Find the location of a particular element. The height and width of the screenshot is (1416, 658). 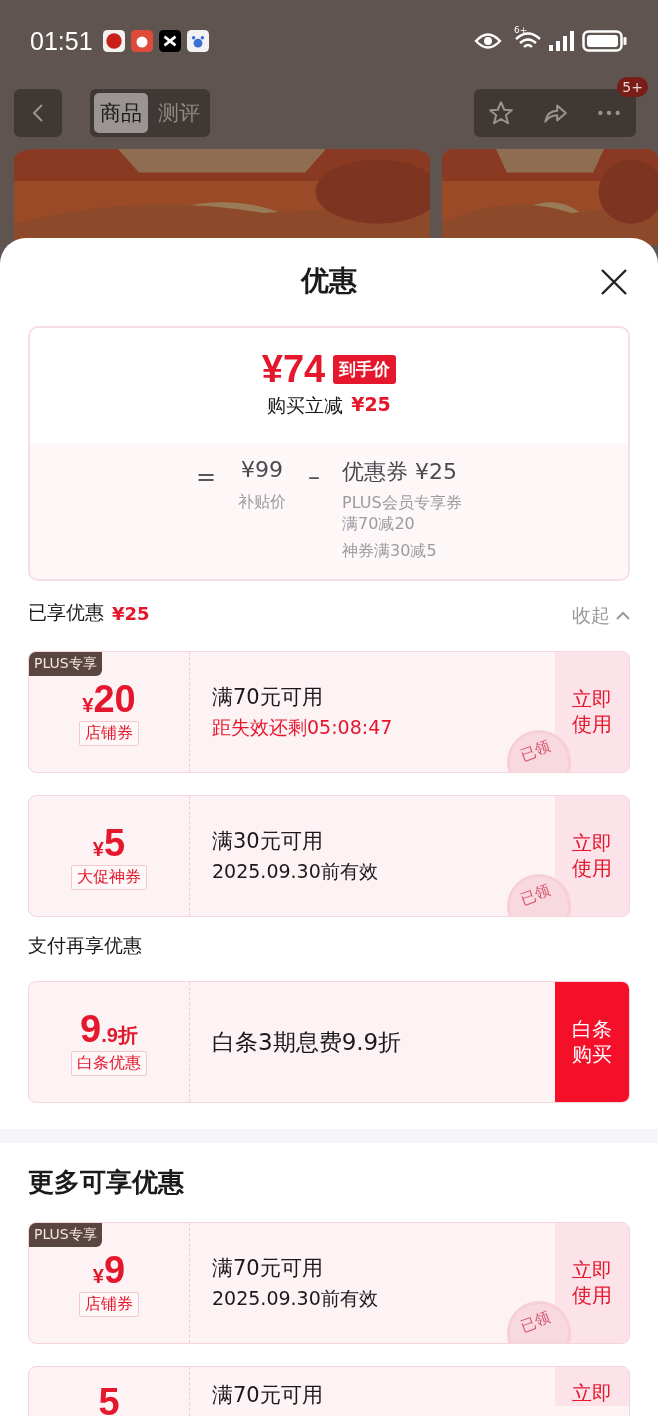

final-price: ¥74 is located at coordinates (293, 369).